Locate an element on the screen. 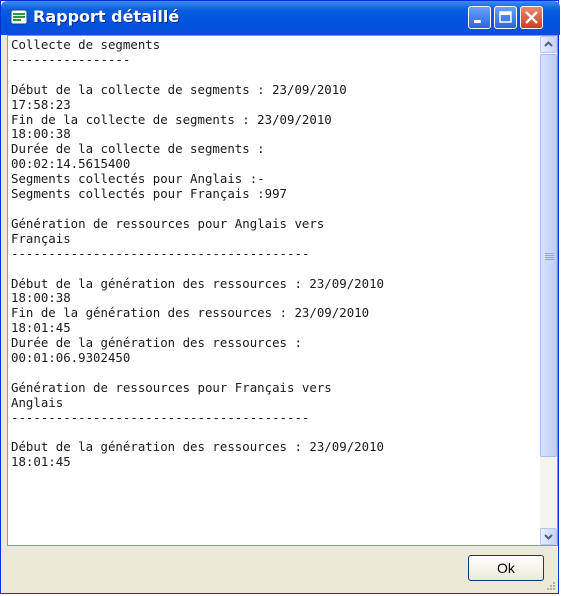 This screenshot has height=596, width=561. report-line: 00:01:06.9302450 is located at coordinates (71, 358).